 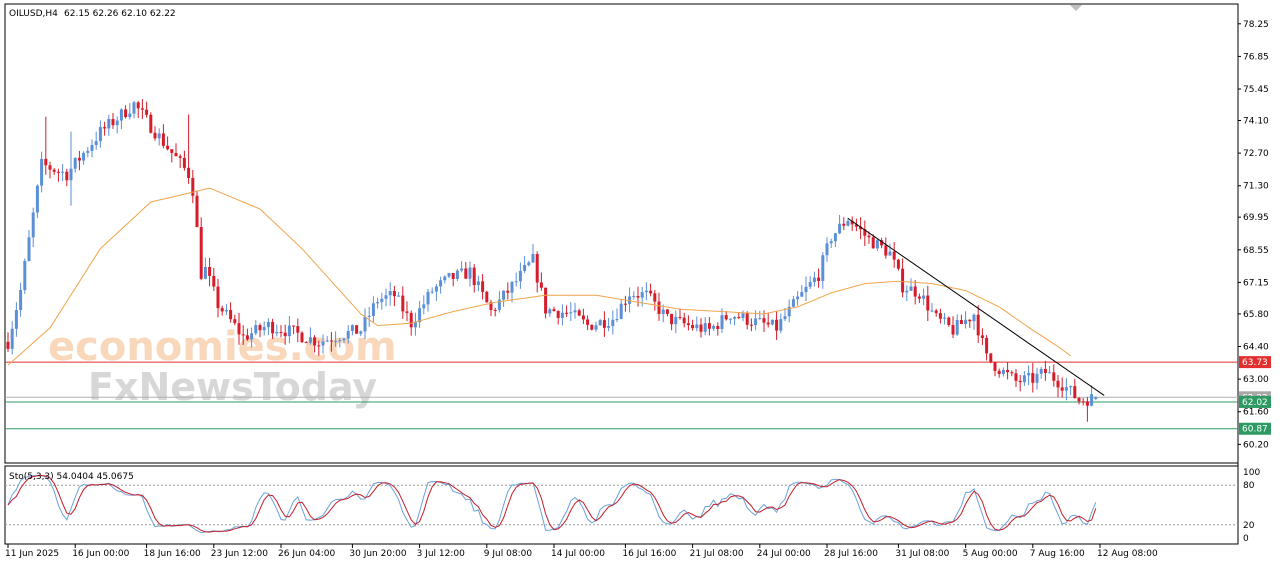 I want to click on x-tick-label: 12 Aug 08:00, so click(x=1127, y=554).